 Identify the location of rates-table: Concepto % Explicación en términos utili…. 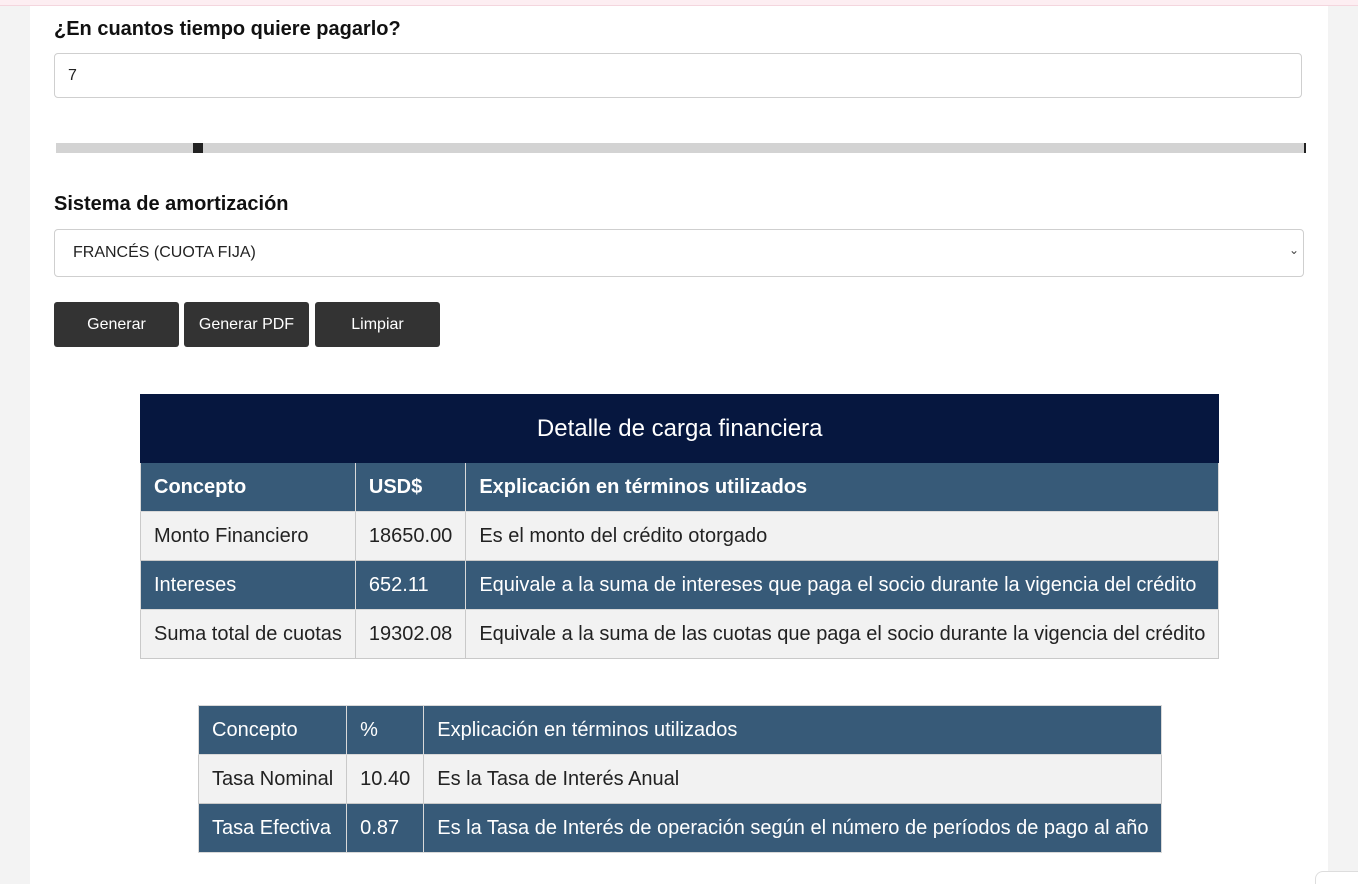
(680, 779).